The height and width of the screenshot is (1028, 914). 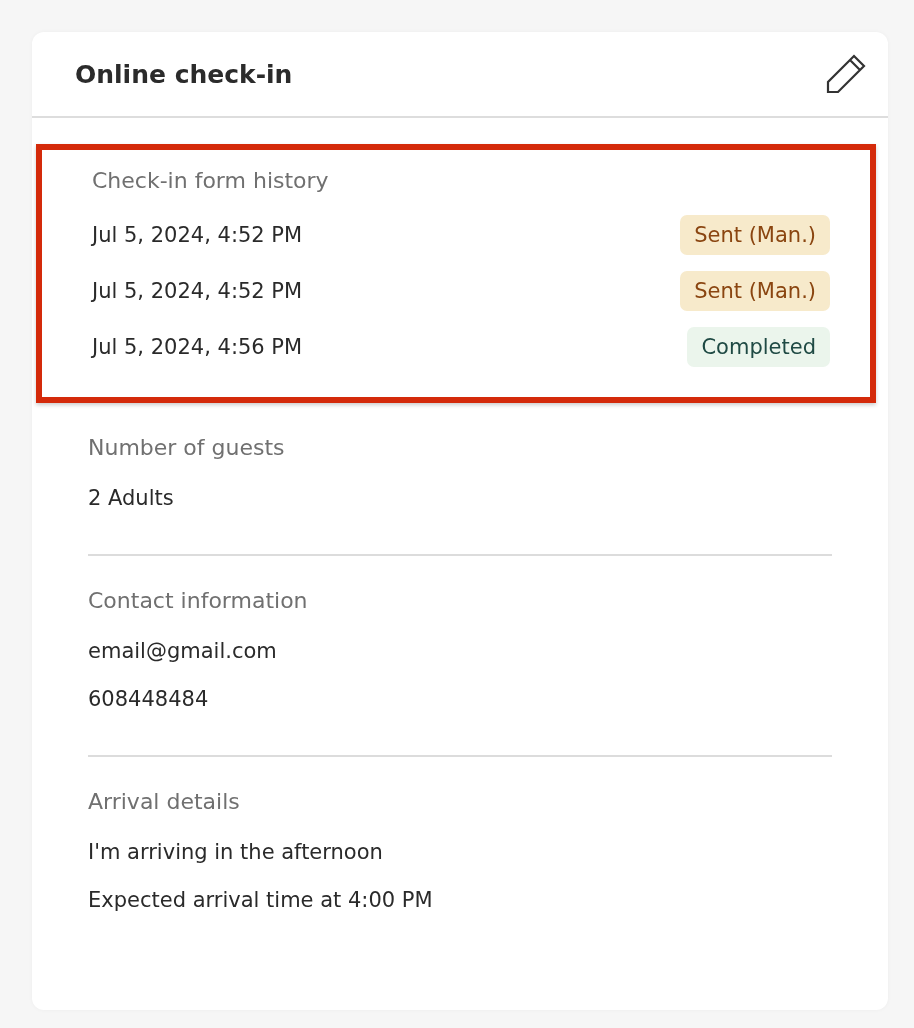 What do you see at coordinates (183, 651) in the screenshot?
I see `section-value: email@gmail.com` at bounding box center [183, 651].